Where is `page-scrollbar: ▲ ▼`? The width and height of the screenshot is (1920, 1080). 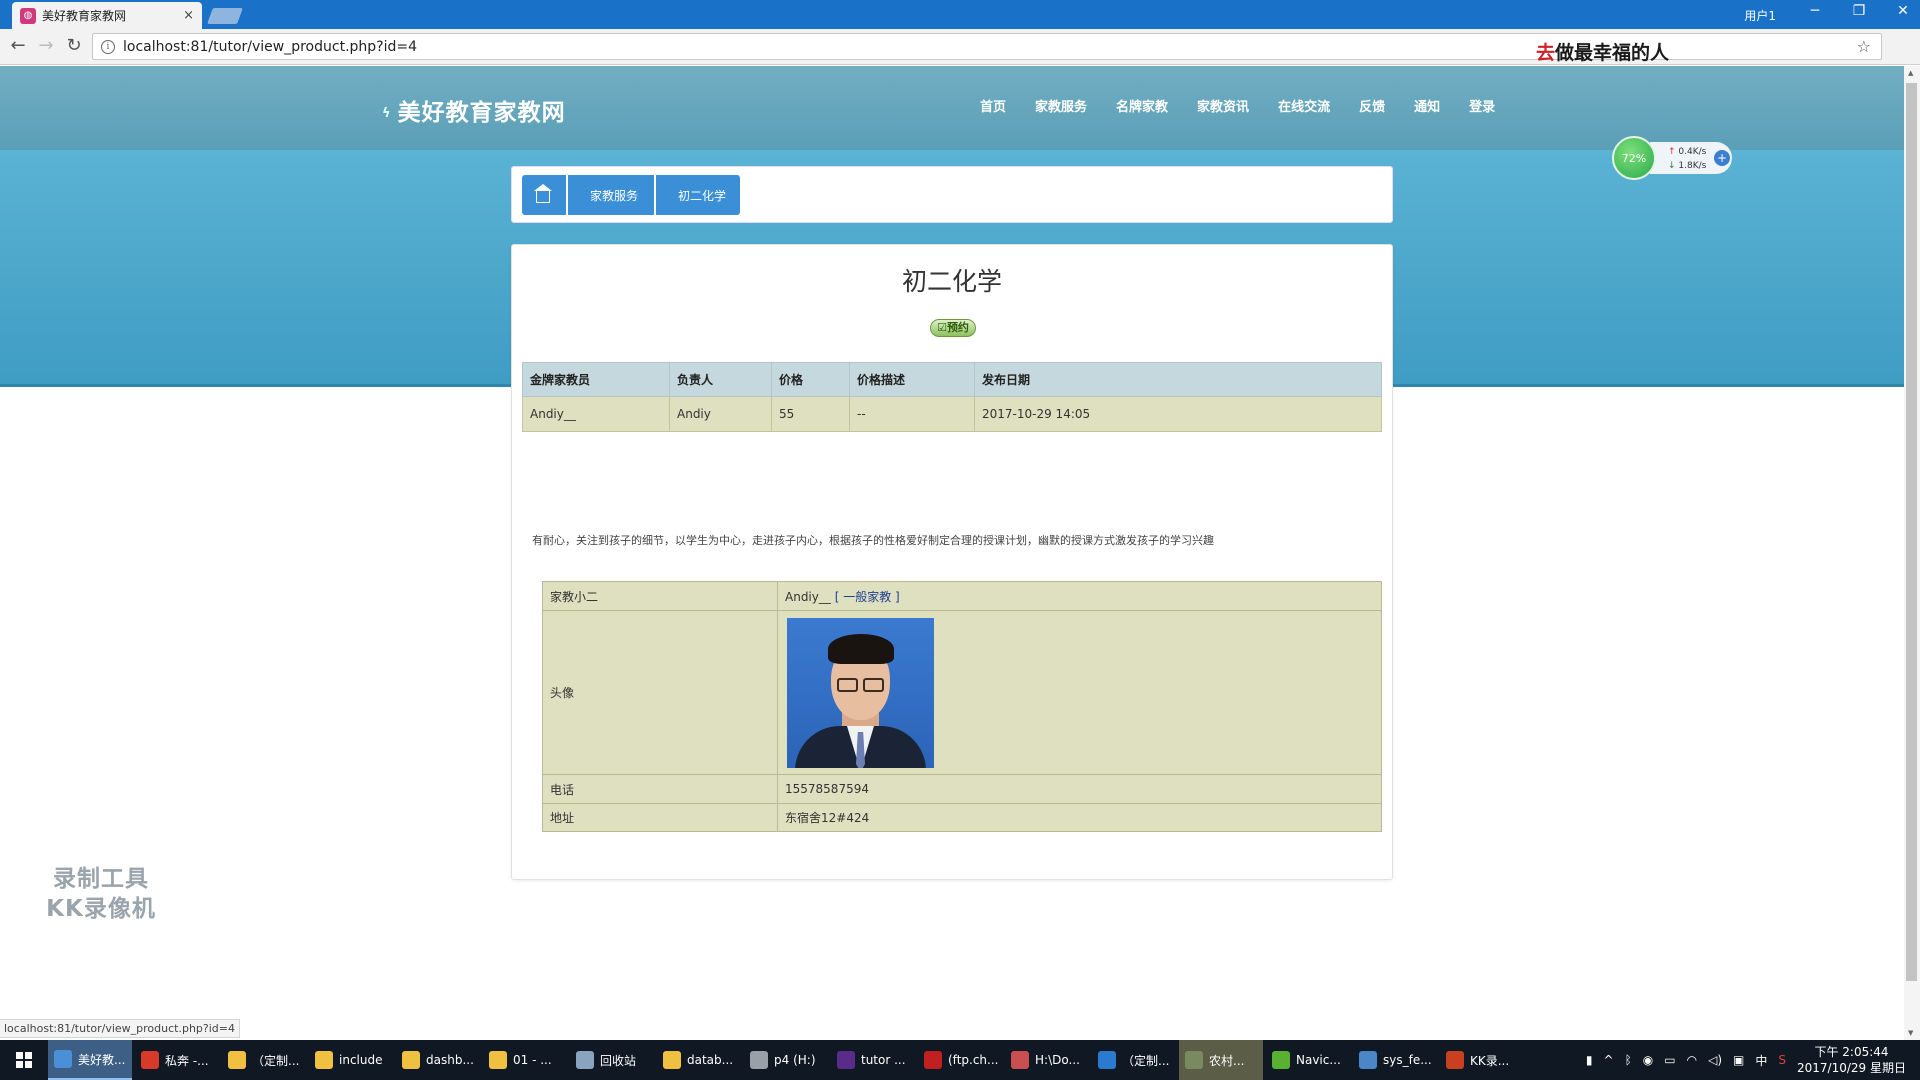
page-scrollbar: ▲ ▼ is located at coordinates (1912, 553).